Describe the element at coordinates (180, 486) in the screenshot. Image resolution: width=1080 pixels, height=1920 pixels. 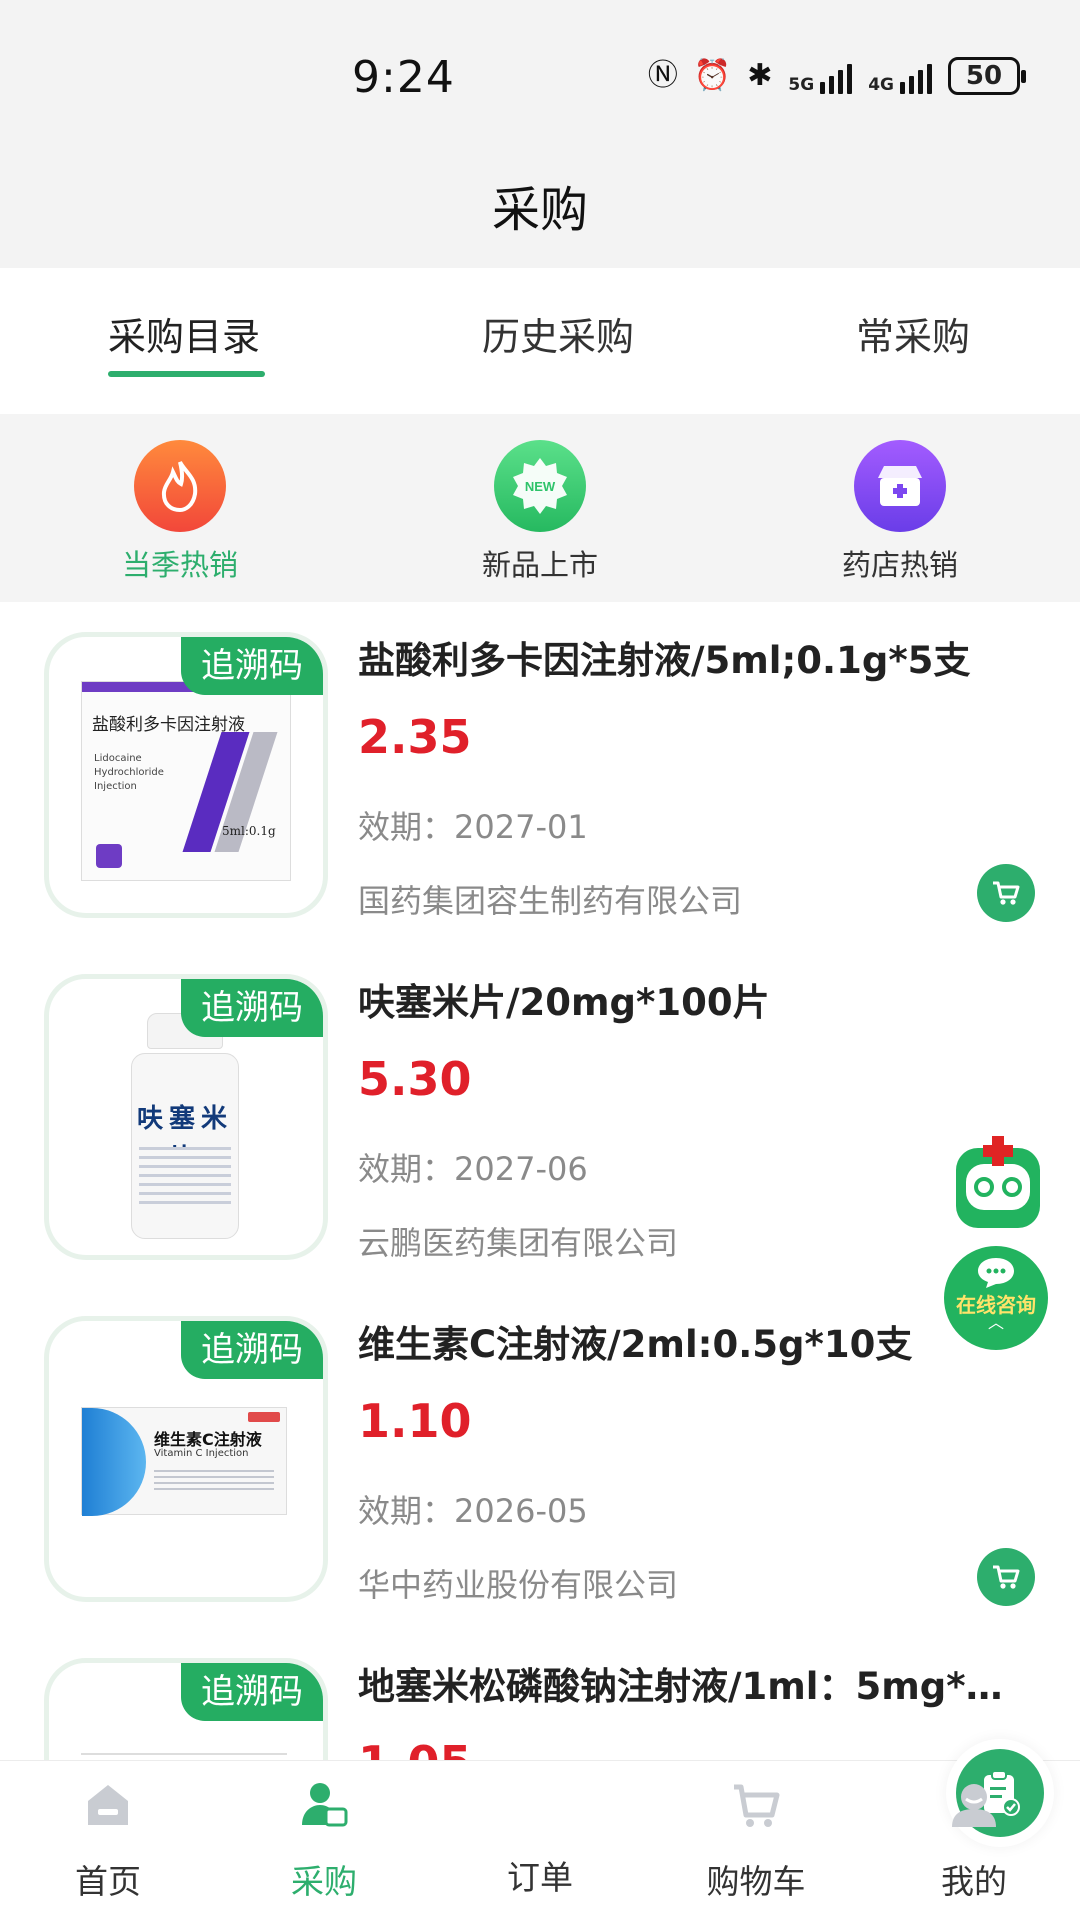
I see `fire-icon` at that location.